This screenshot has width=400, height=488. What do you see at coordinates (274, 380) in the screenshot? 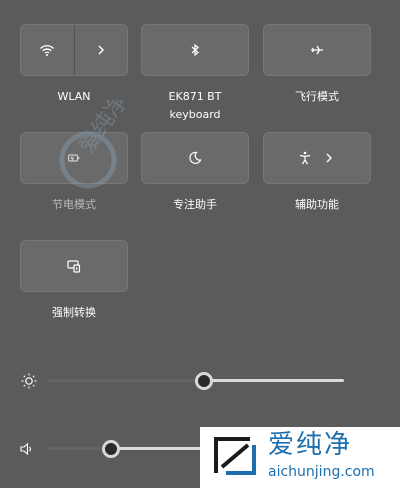
I see `brightness-track-filled` at bounding box center [274, 380].